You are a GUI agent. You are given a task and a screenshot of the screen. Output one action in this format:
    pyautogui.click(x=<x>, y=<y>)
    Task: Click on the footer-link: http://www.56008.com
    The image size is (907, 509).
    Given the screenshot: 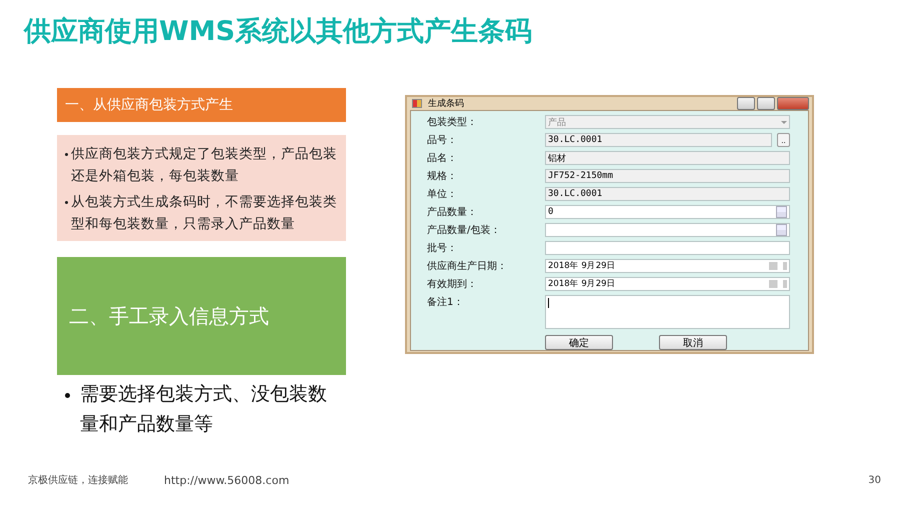 What is the action you would take?
    pyautogui.click(x=227, y=480)
    